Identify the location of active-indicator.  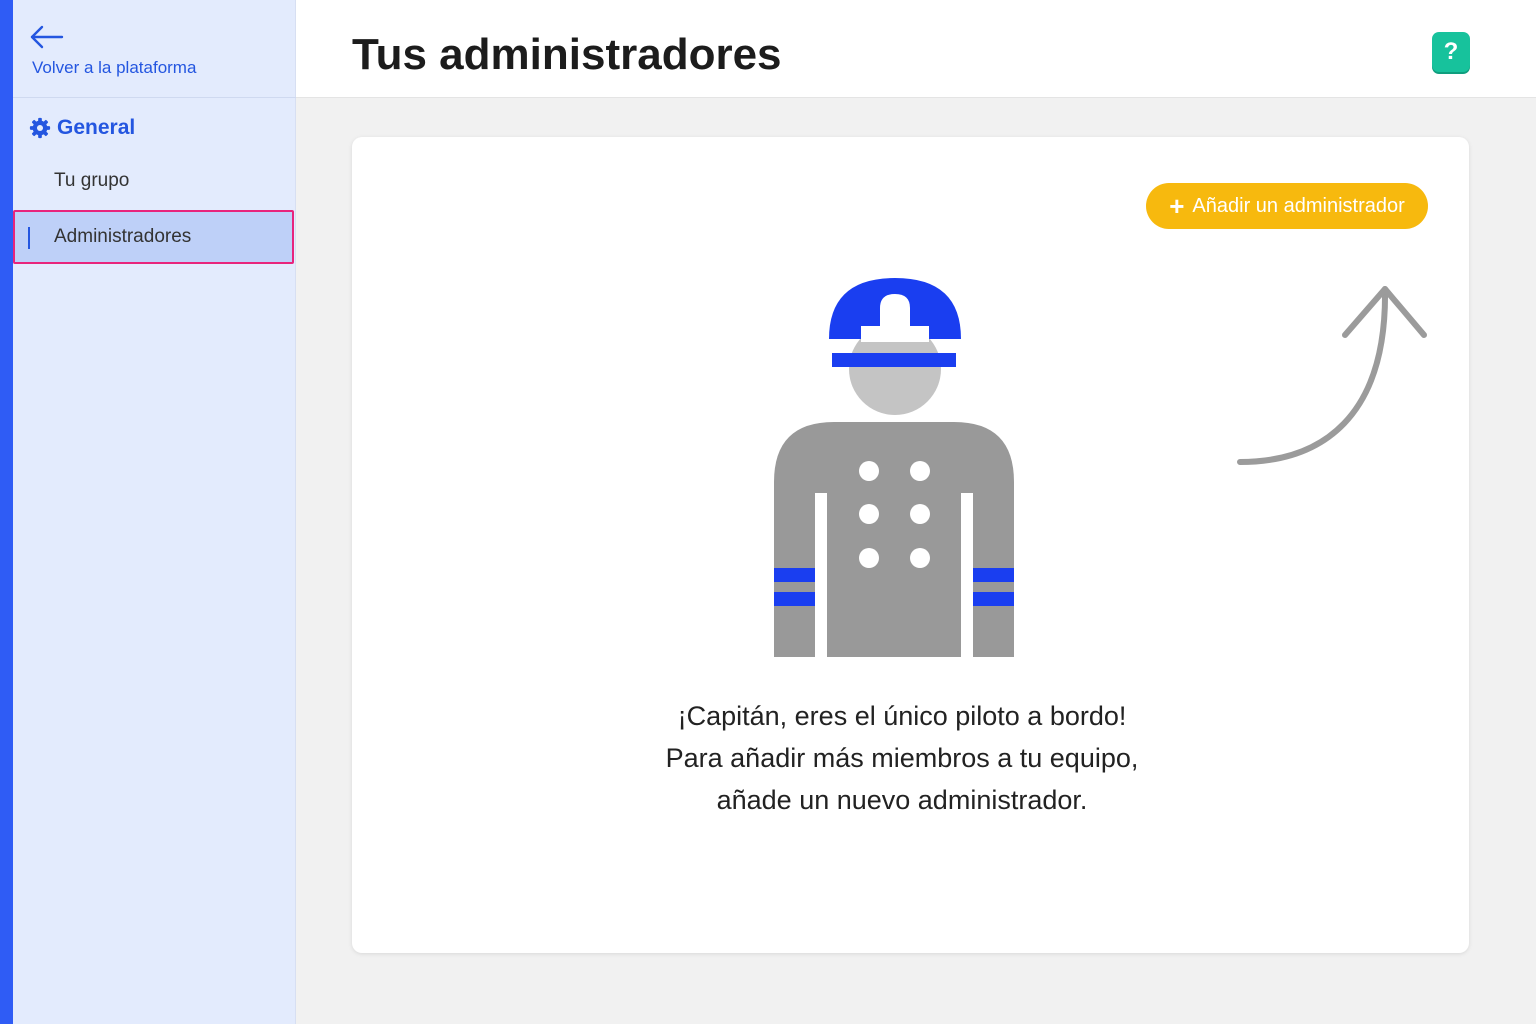
(29, 238).